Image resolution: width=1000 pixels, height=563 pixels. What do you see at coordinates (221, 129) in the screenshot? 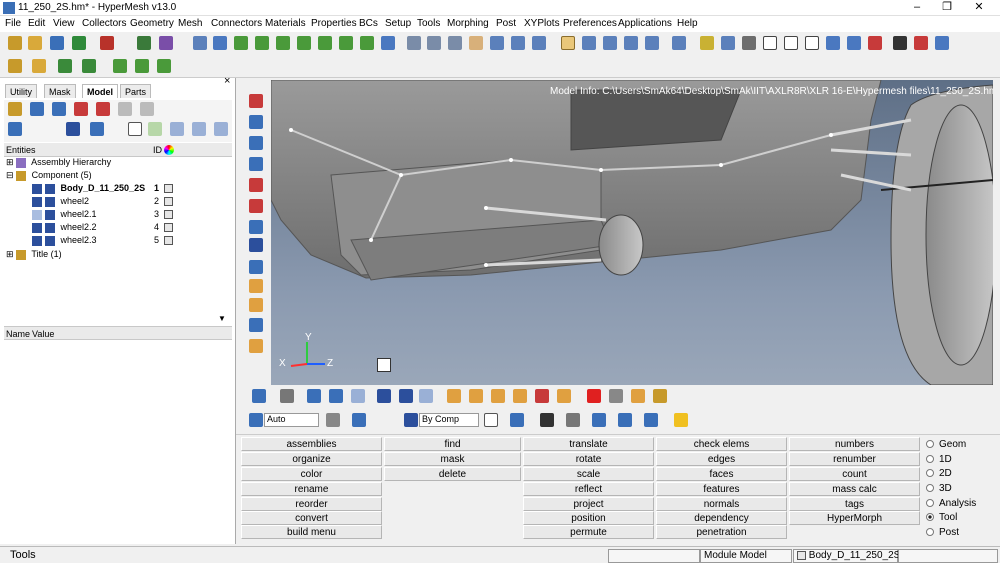
I see `undo-icon` at bounding box center [221, 129].